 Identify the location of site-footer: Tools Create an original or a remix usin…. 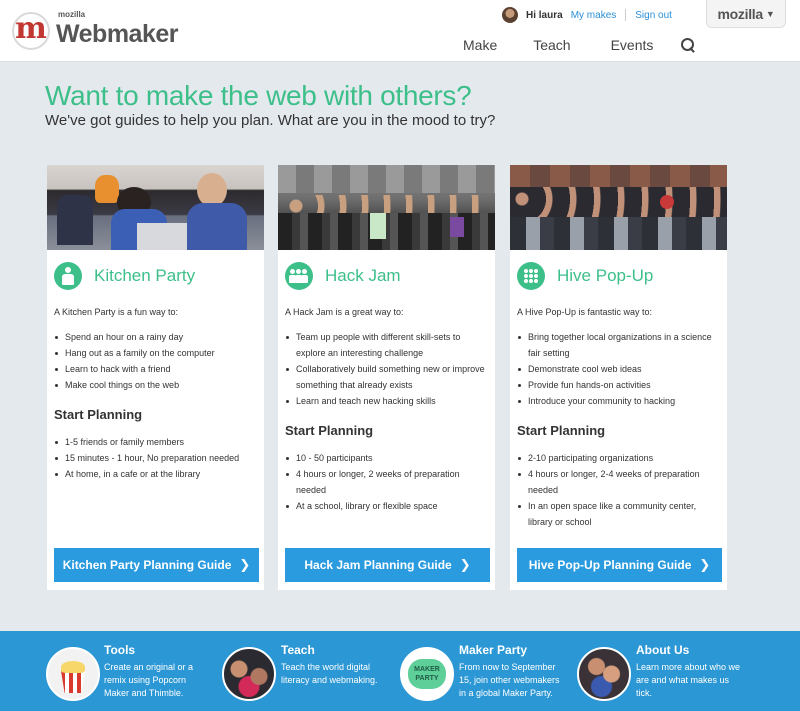
(400, 671).